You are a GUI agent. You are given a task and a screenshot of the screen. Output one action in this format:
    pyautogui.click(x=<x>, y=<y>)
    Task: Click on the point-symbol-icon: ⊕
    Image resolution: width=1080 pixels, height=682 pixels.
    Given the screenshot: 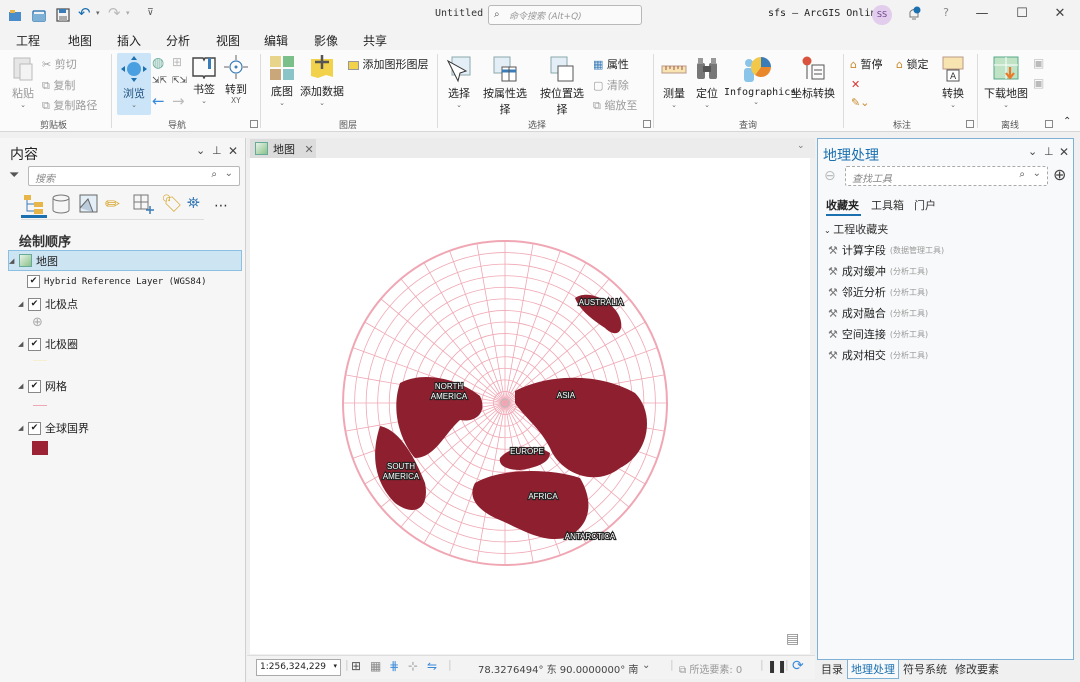 What is the action you would take?
    pyautogui.click(x=37, y=322)
    